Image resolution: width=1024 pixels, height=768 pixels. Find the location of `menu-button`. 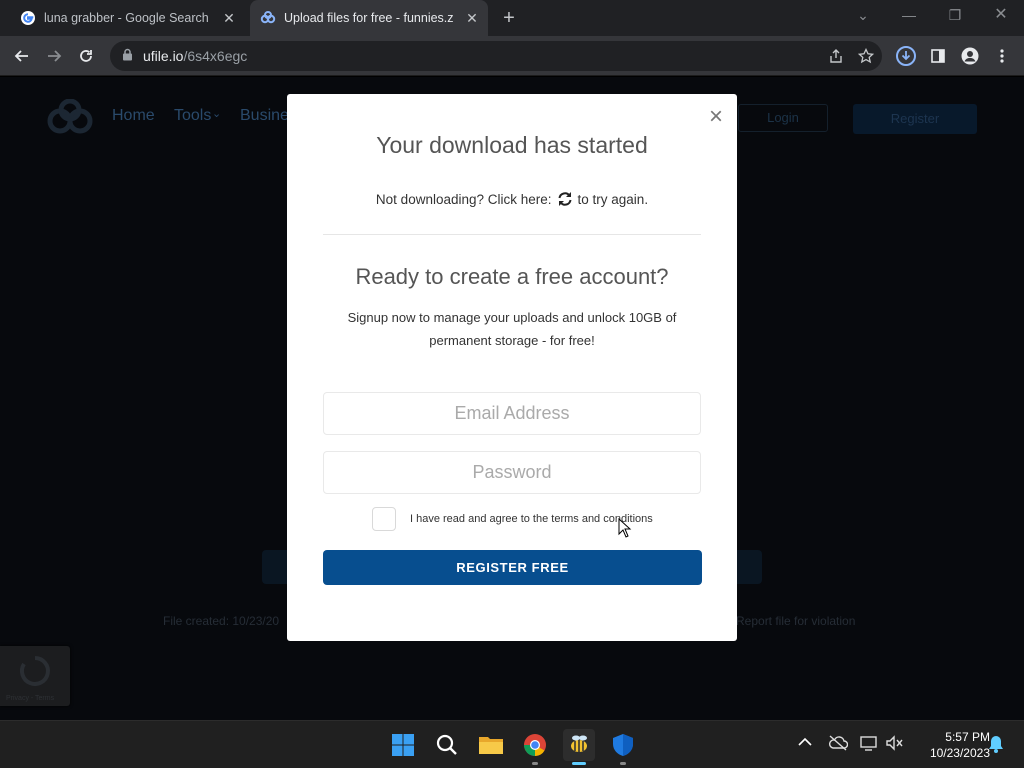

menu-button is located at coordinates (1002, 56).